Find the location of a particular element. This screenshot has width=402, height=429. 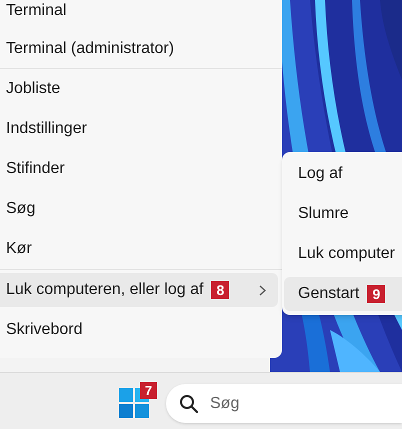

search-field: Søg is located at coordinates (284, 403).